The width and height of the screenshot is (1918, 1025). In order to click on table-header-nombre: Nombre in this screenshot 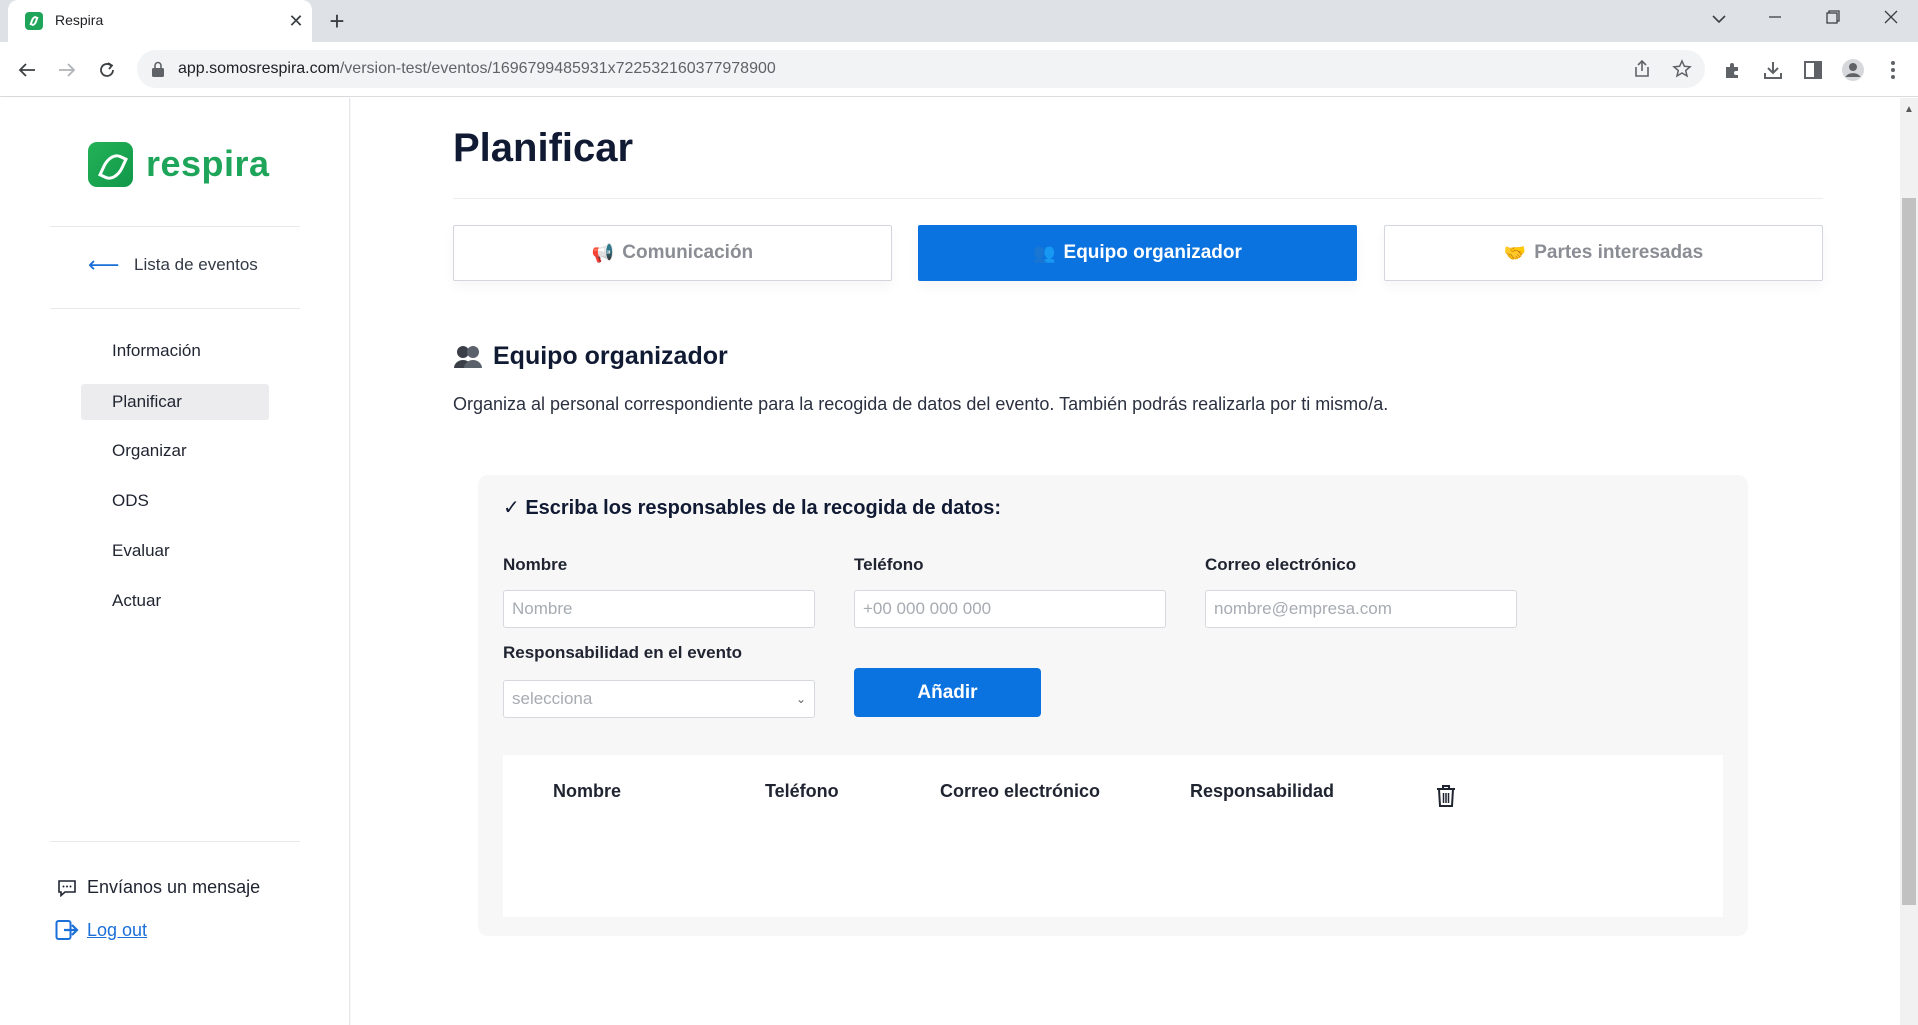, I will do `click(587, 791)`.